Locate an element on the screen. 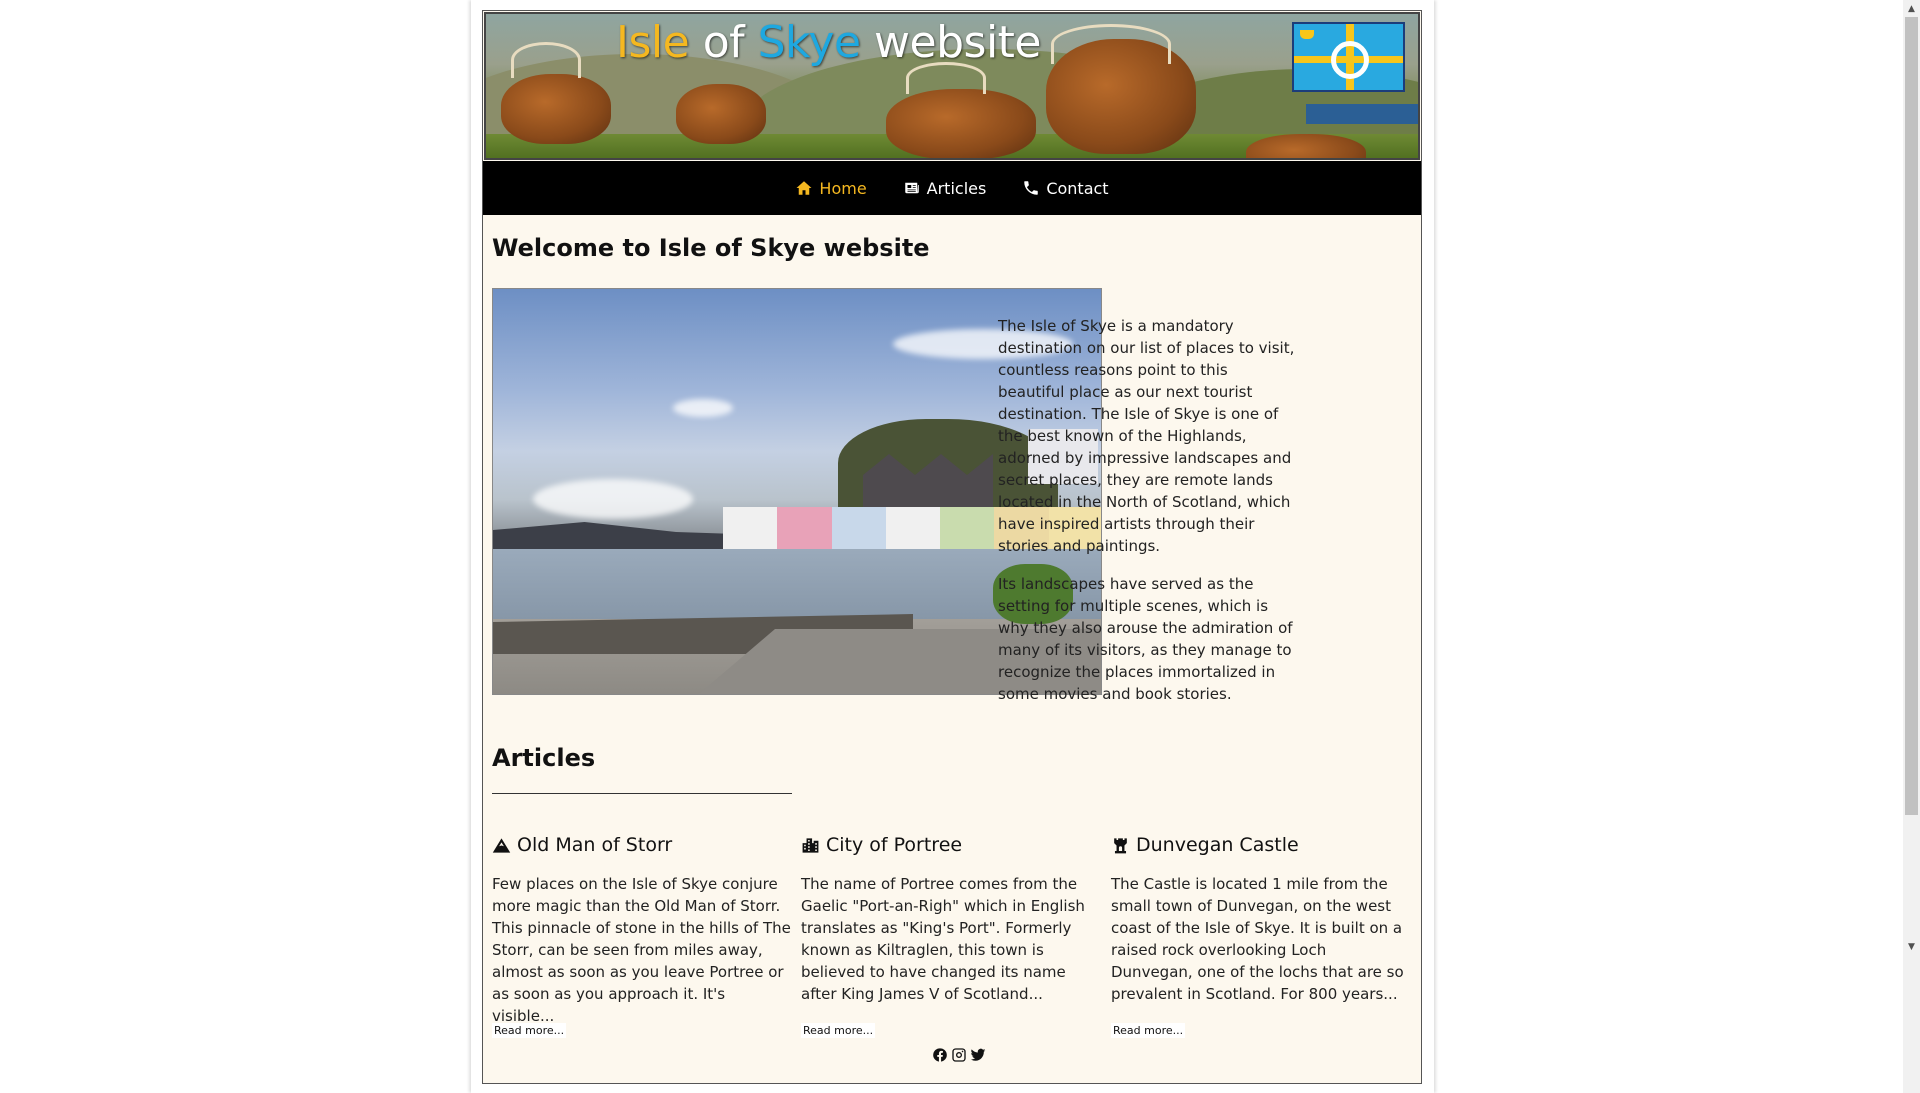  newspaper-icon is located at coordinates (911, 188).